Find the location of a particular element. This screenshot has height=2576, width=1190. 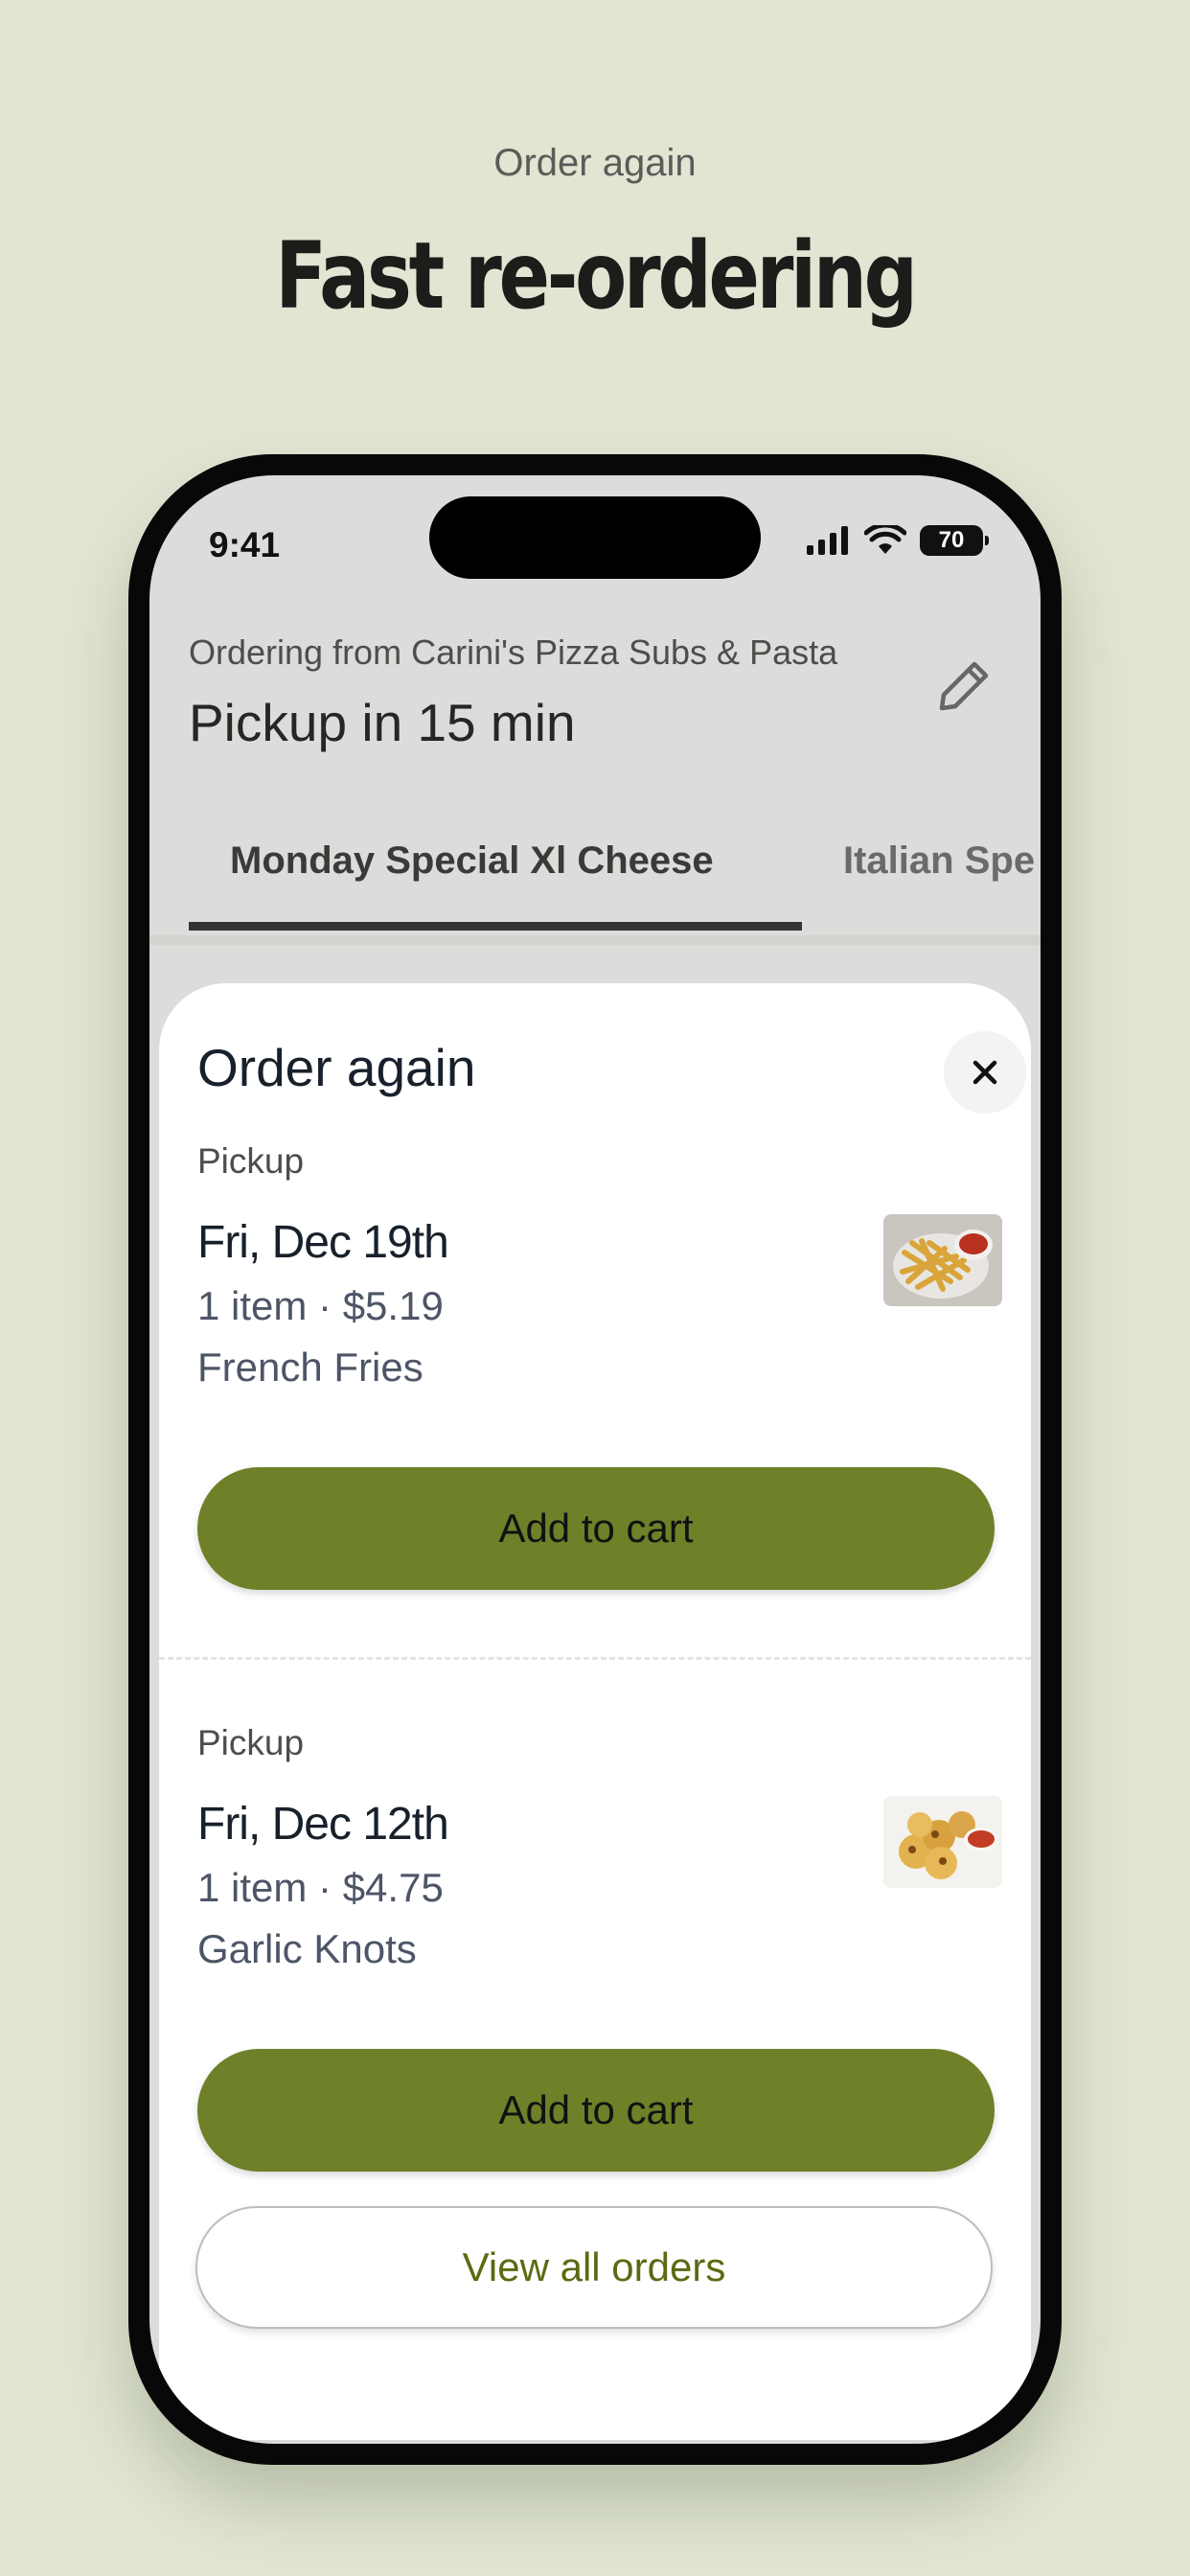

order-divider is located at coordinates (595, 1658).